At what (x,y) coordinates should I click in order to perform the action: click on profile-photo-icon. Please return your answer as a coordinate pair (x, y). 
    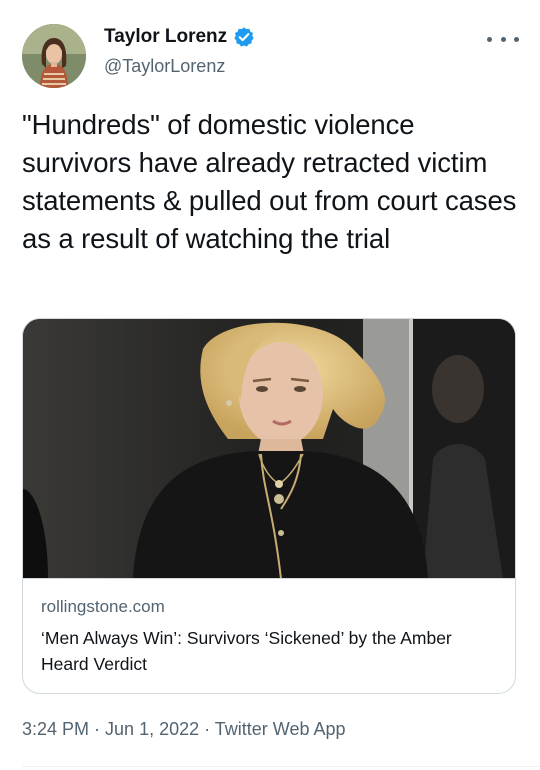
    Looking at the image, I should click on (54, 56).